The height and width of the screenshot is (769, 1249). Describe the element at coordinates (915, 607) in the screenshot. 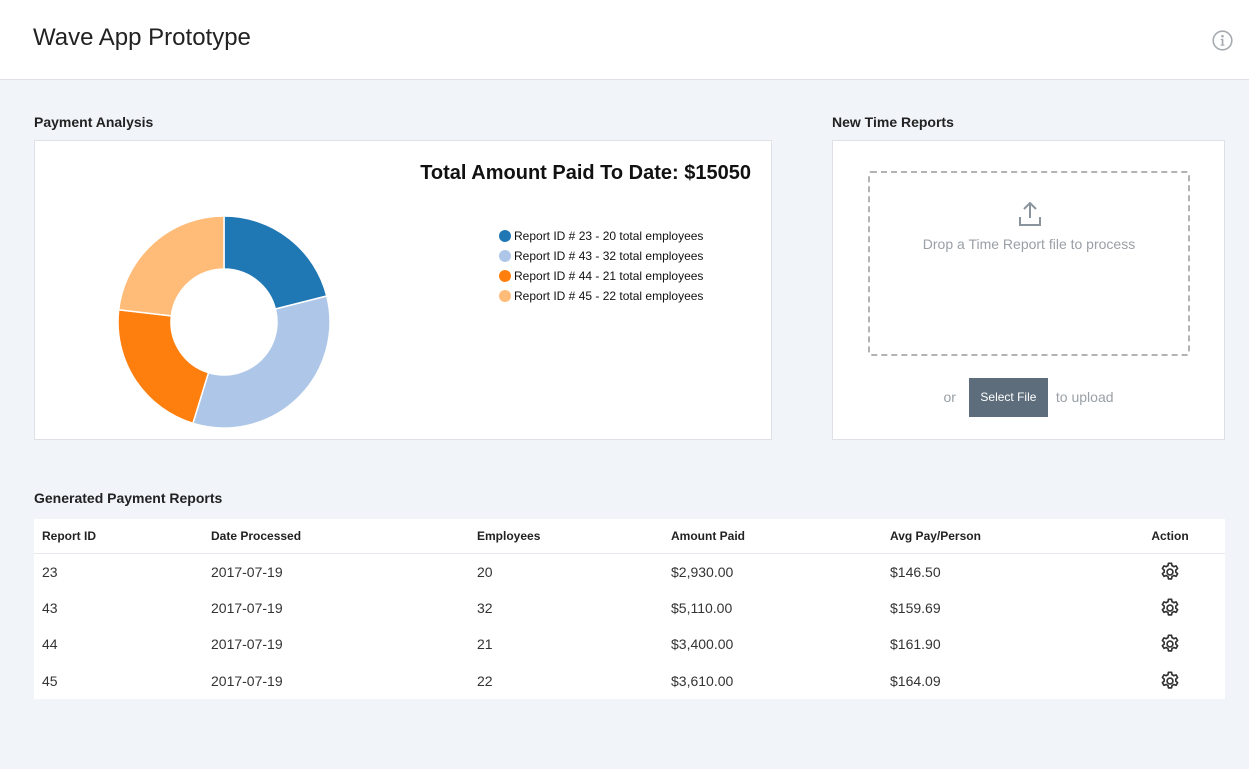

I see `cell-avg-pay: $159.69` at that location.